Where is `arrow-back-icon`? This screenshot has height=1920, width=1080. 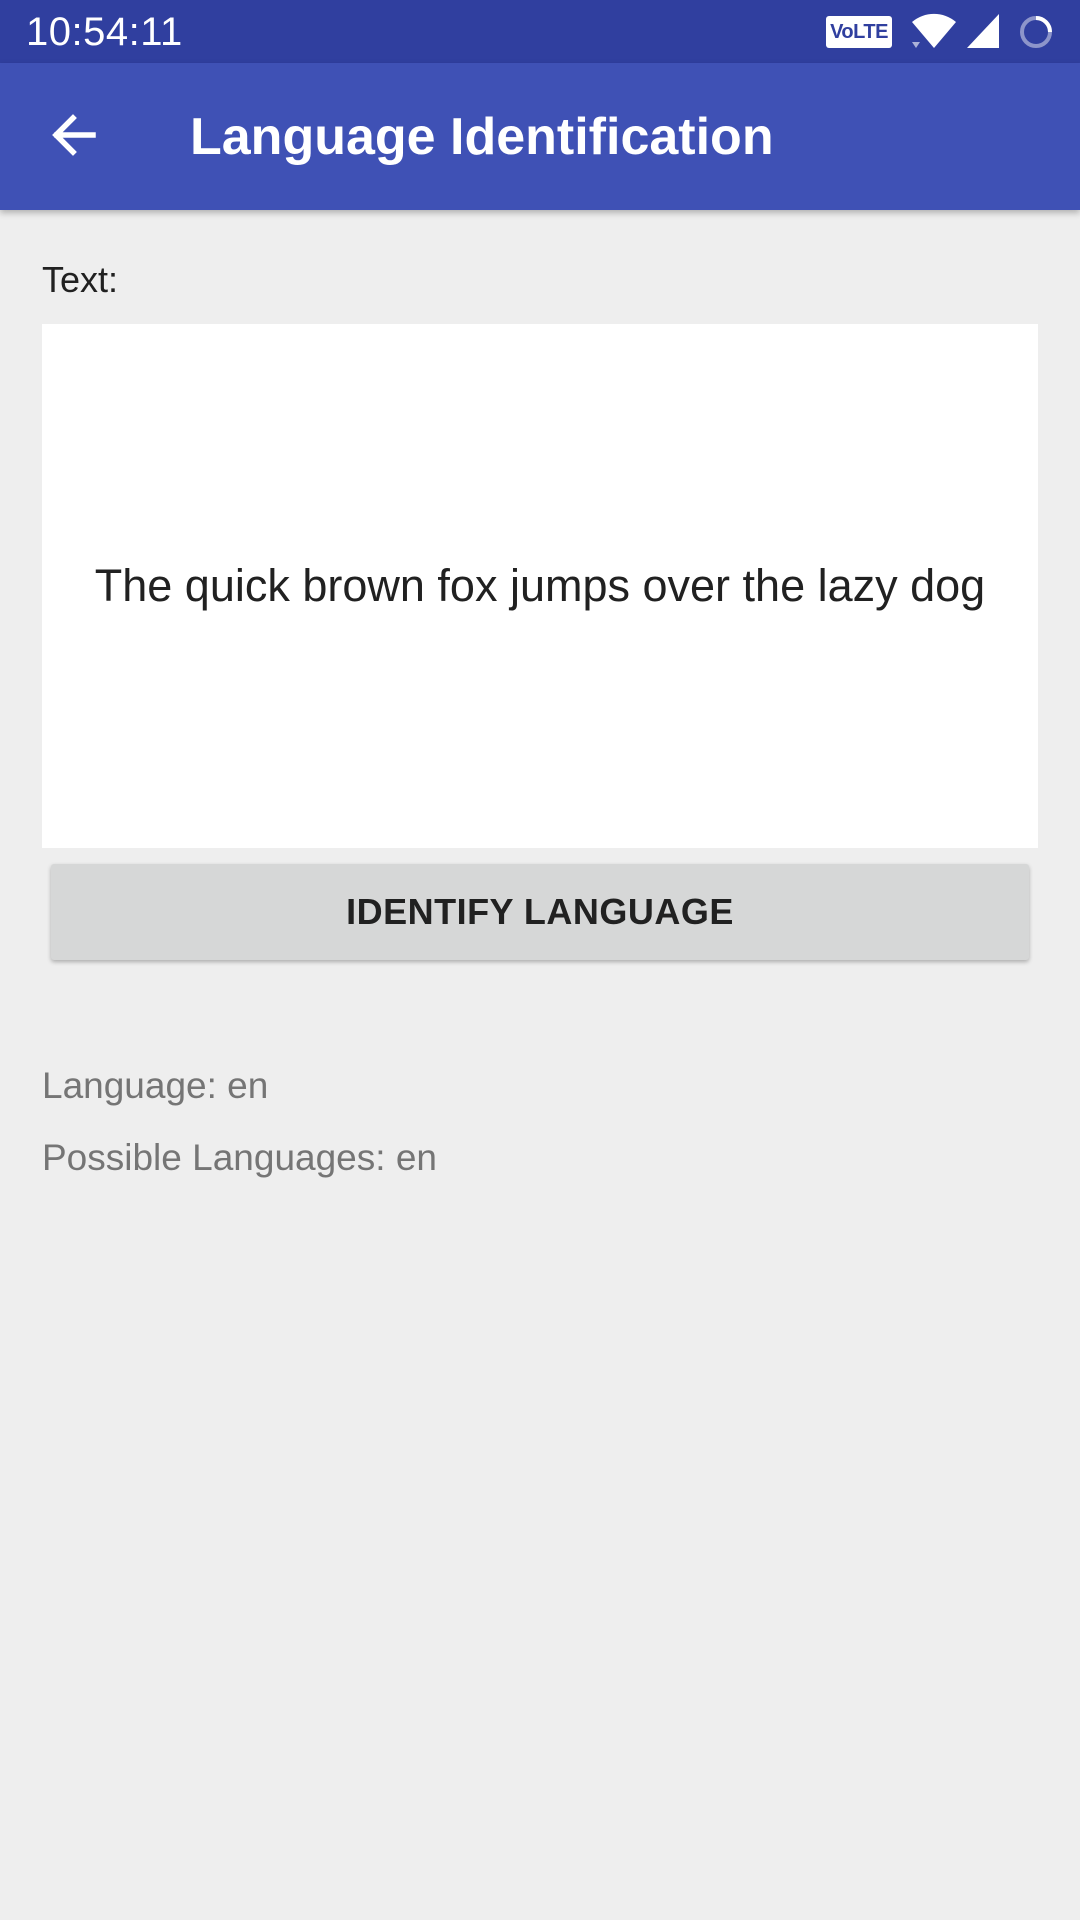 arrow-back-icon is located at coordinates (74, 137).